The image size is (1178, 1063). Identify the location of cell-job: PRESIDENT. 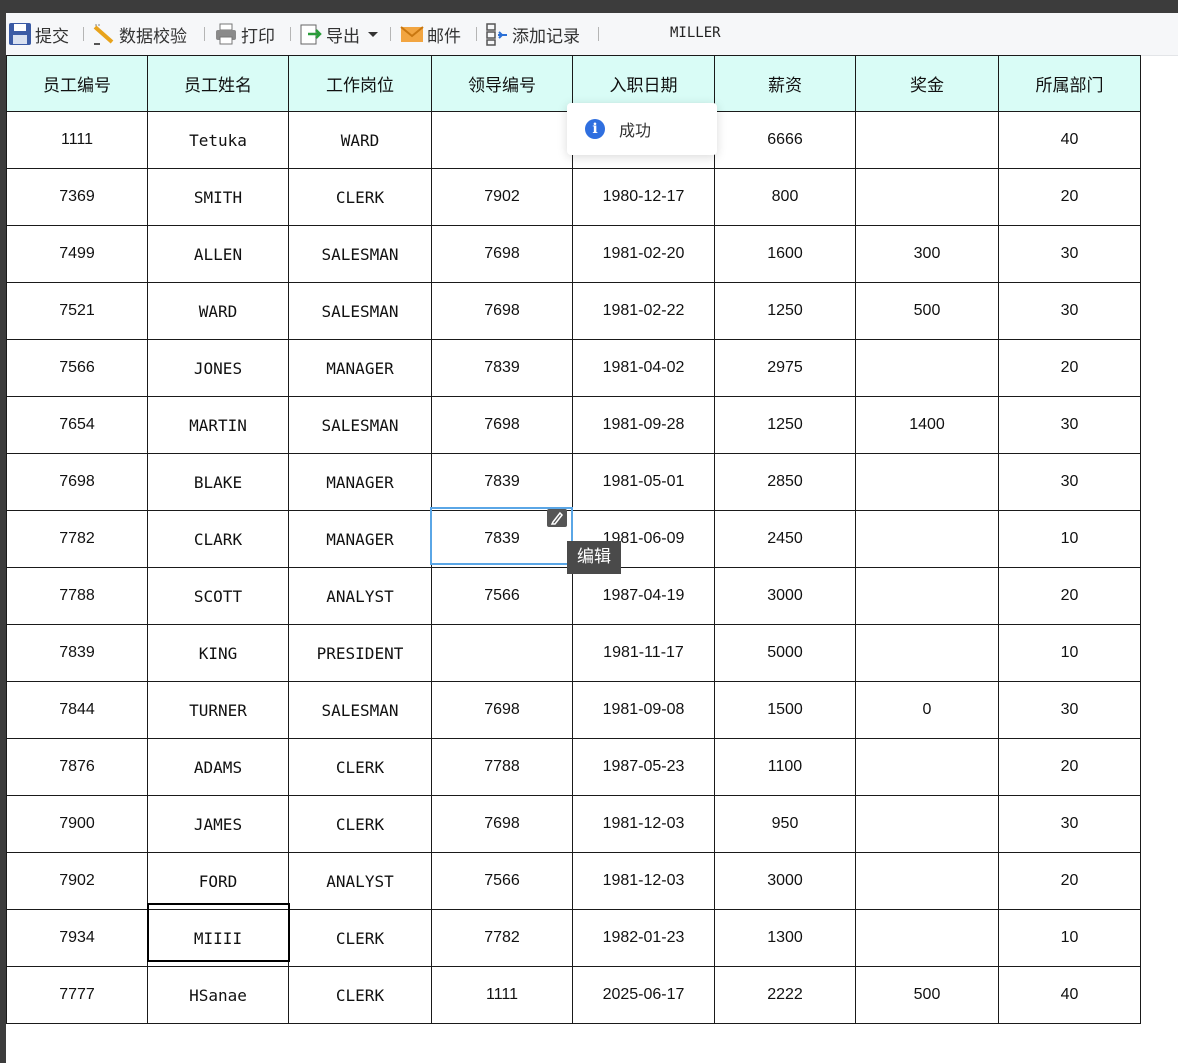
(360, 653).